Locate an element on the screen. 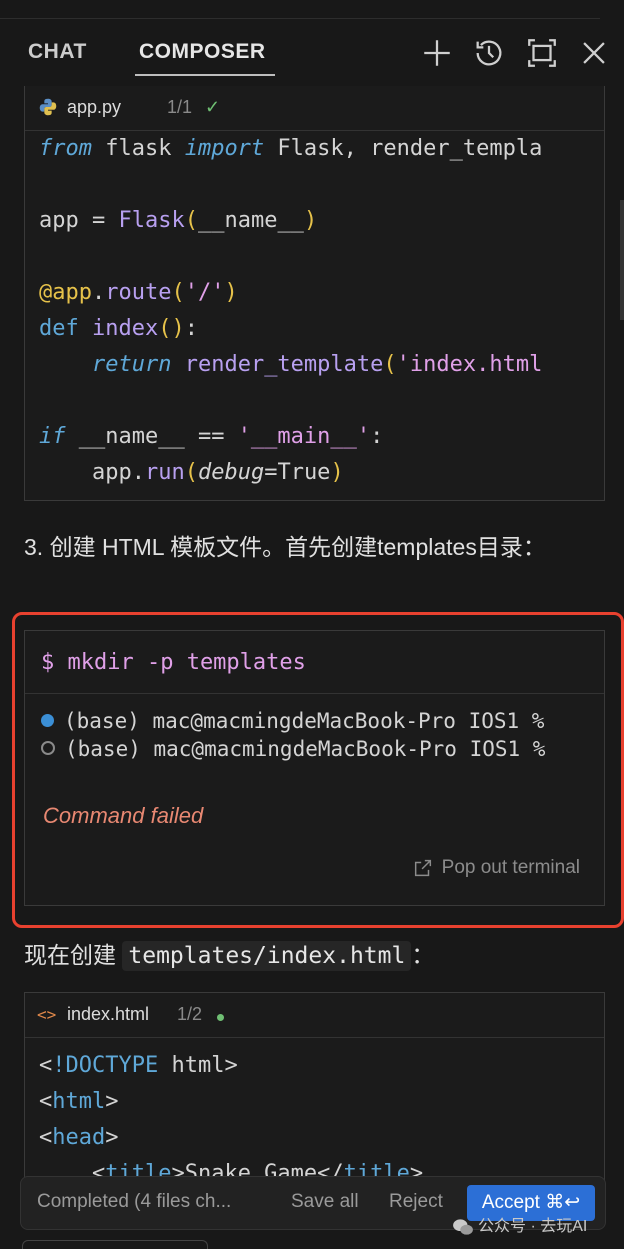  file-name: app.py is located at coordinates (94, 107).